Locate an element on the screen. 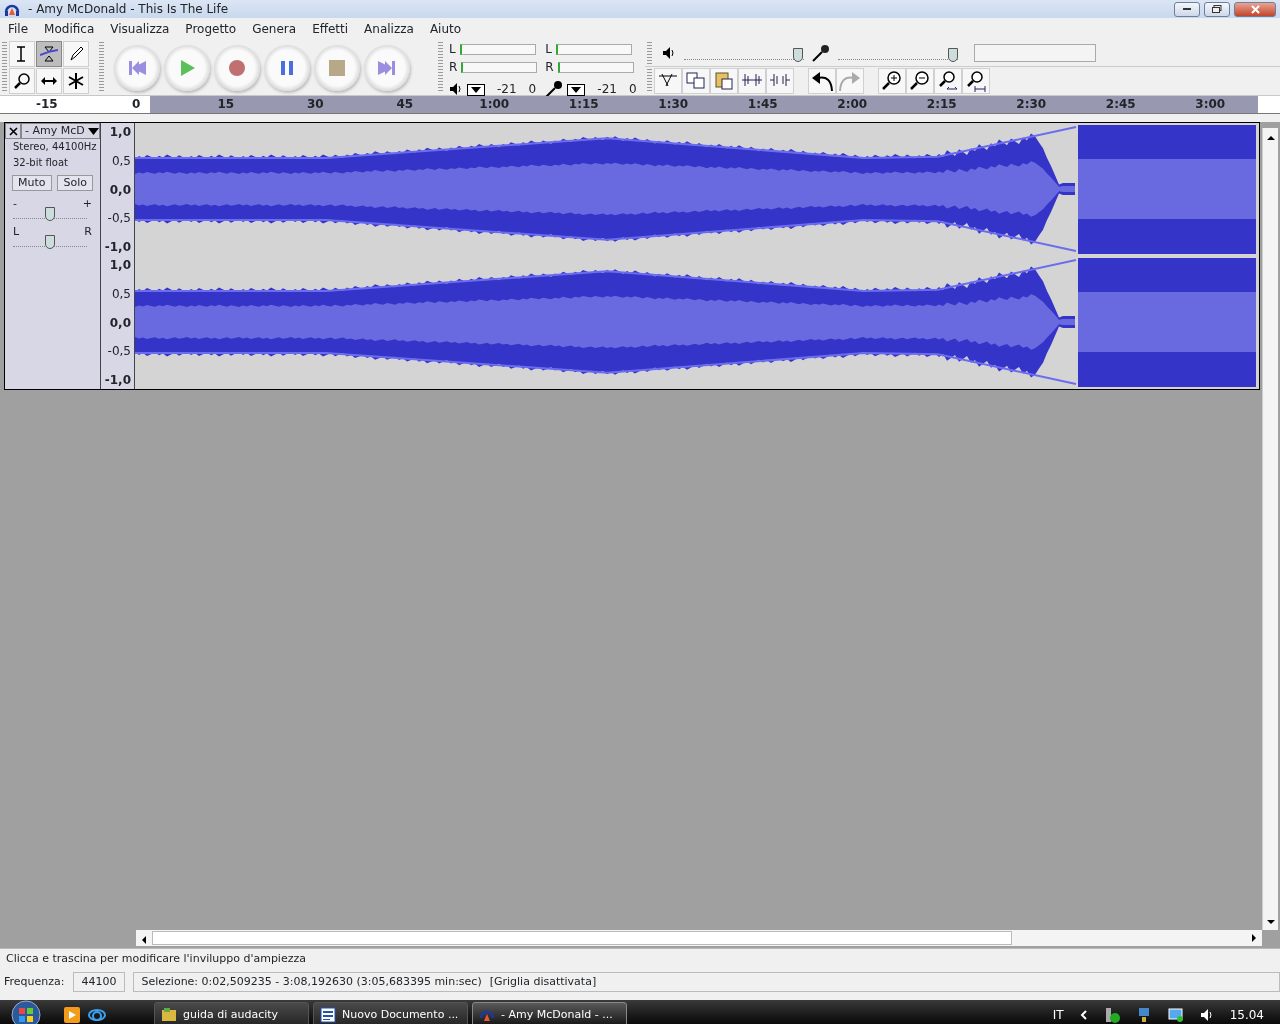 The image size is (1280, 1024). restore-icon is located at coordinates (1217, 9).